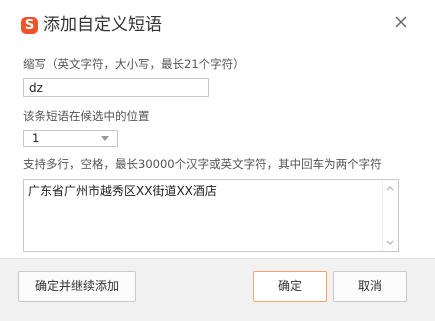 Image resolution: width=435 pixels, height=321 pixels. I want to click on abbreviation-label: 缩写（英文字符，大小写，最长21个字符）, so click(134, 64).